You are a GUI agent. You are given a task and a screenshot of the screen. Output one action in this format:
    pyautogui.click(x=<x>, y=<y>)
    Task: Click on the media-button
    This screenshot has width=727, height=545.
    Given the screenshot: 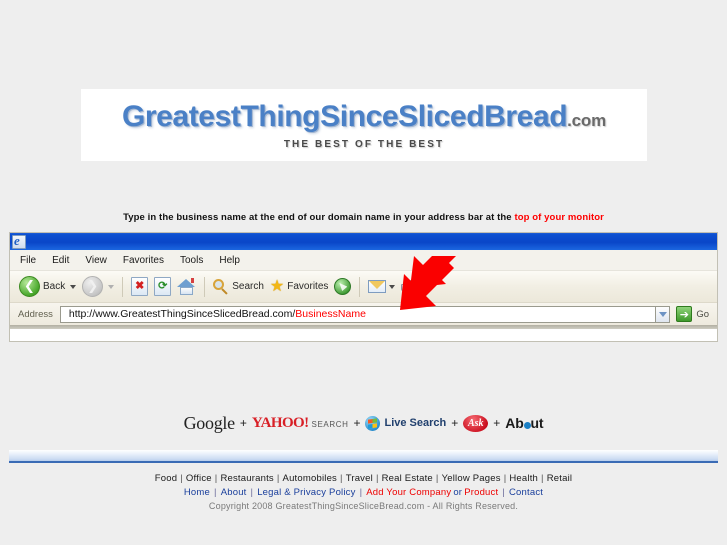 What is the action you would take?
    pyautogui.click(x=342, y=287)
    